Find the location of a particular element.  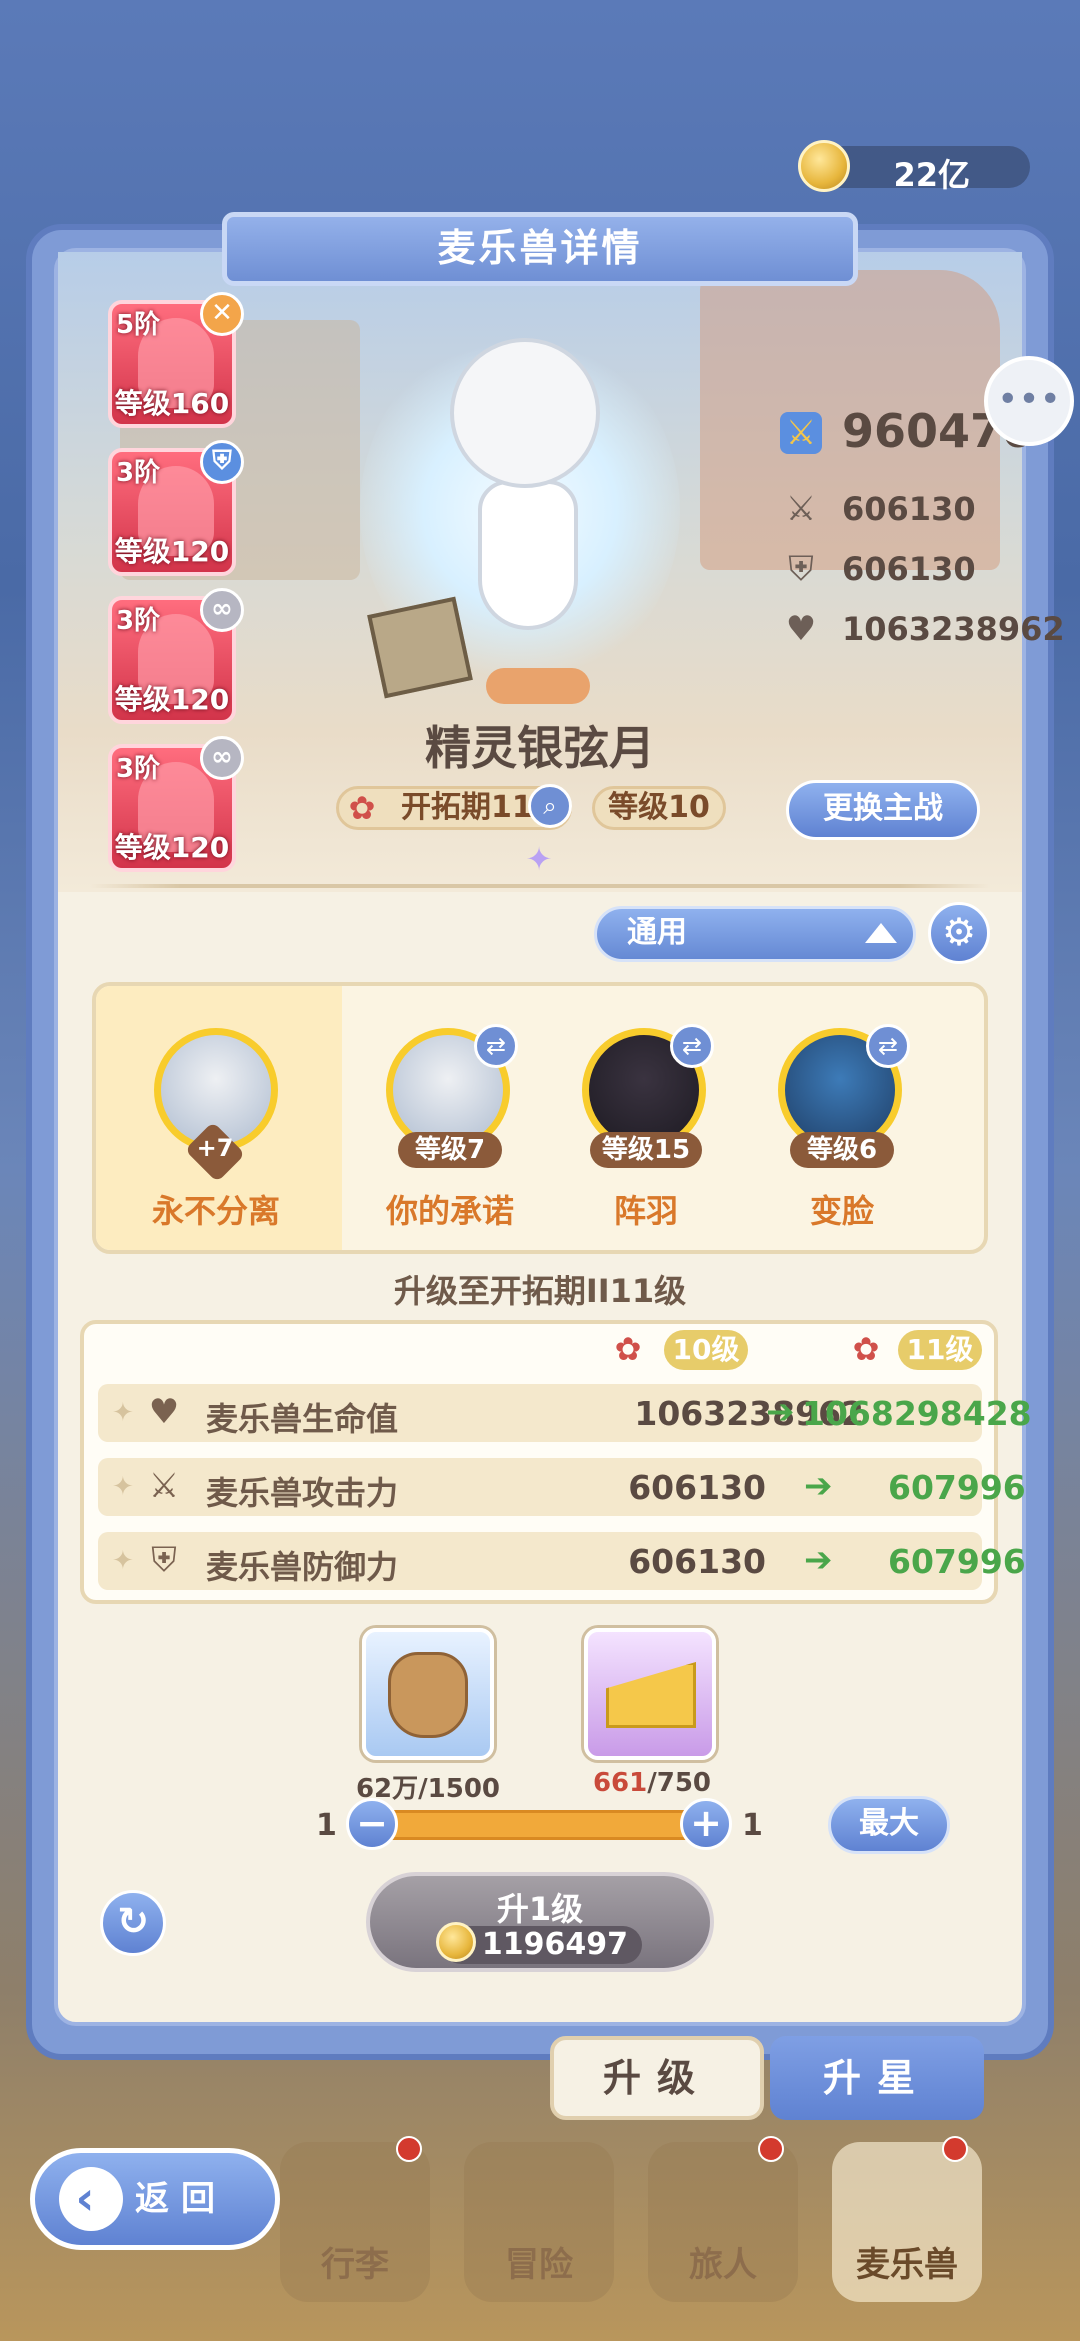

currency-display: 22亿 is located at coordinates (914, 167).